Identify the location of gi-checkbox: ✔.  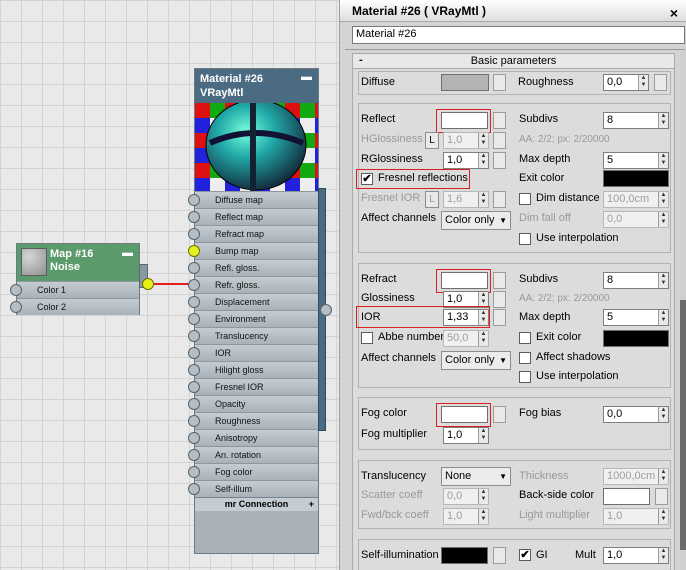
(525, 555).